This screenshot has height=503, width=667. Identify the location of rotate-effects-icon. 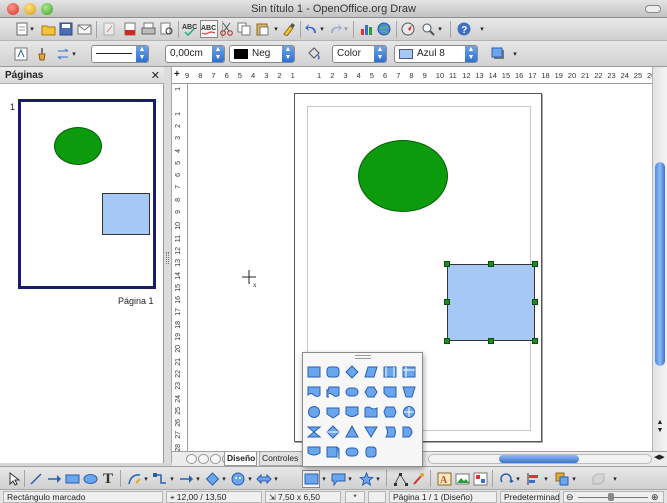
(506, 479).